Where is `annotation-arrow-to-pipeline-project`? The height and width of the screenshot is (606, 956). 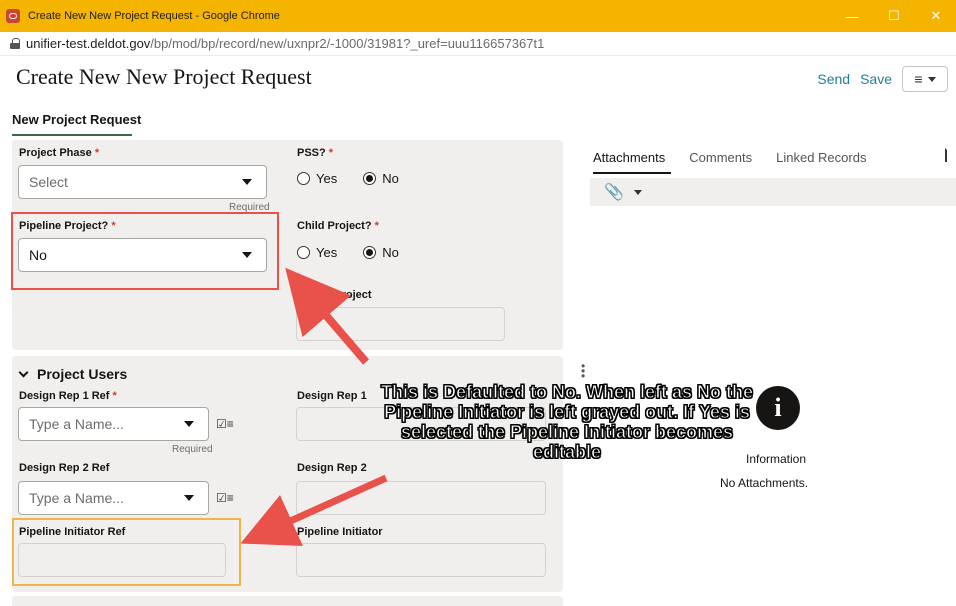
annotation-arrow-to-pipeline-project is located at coordinates (327, 316).